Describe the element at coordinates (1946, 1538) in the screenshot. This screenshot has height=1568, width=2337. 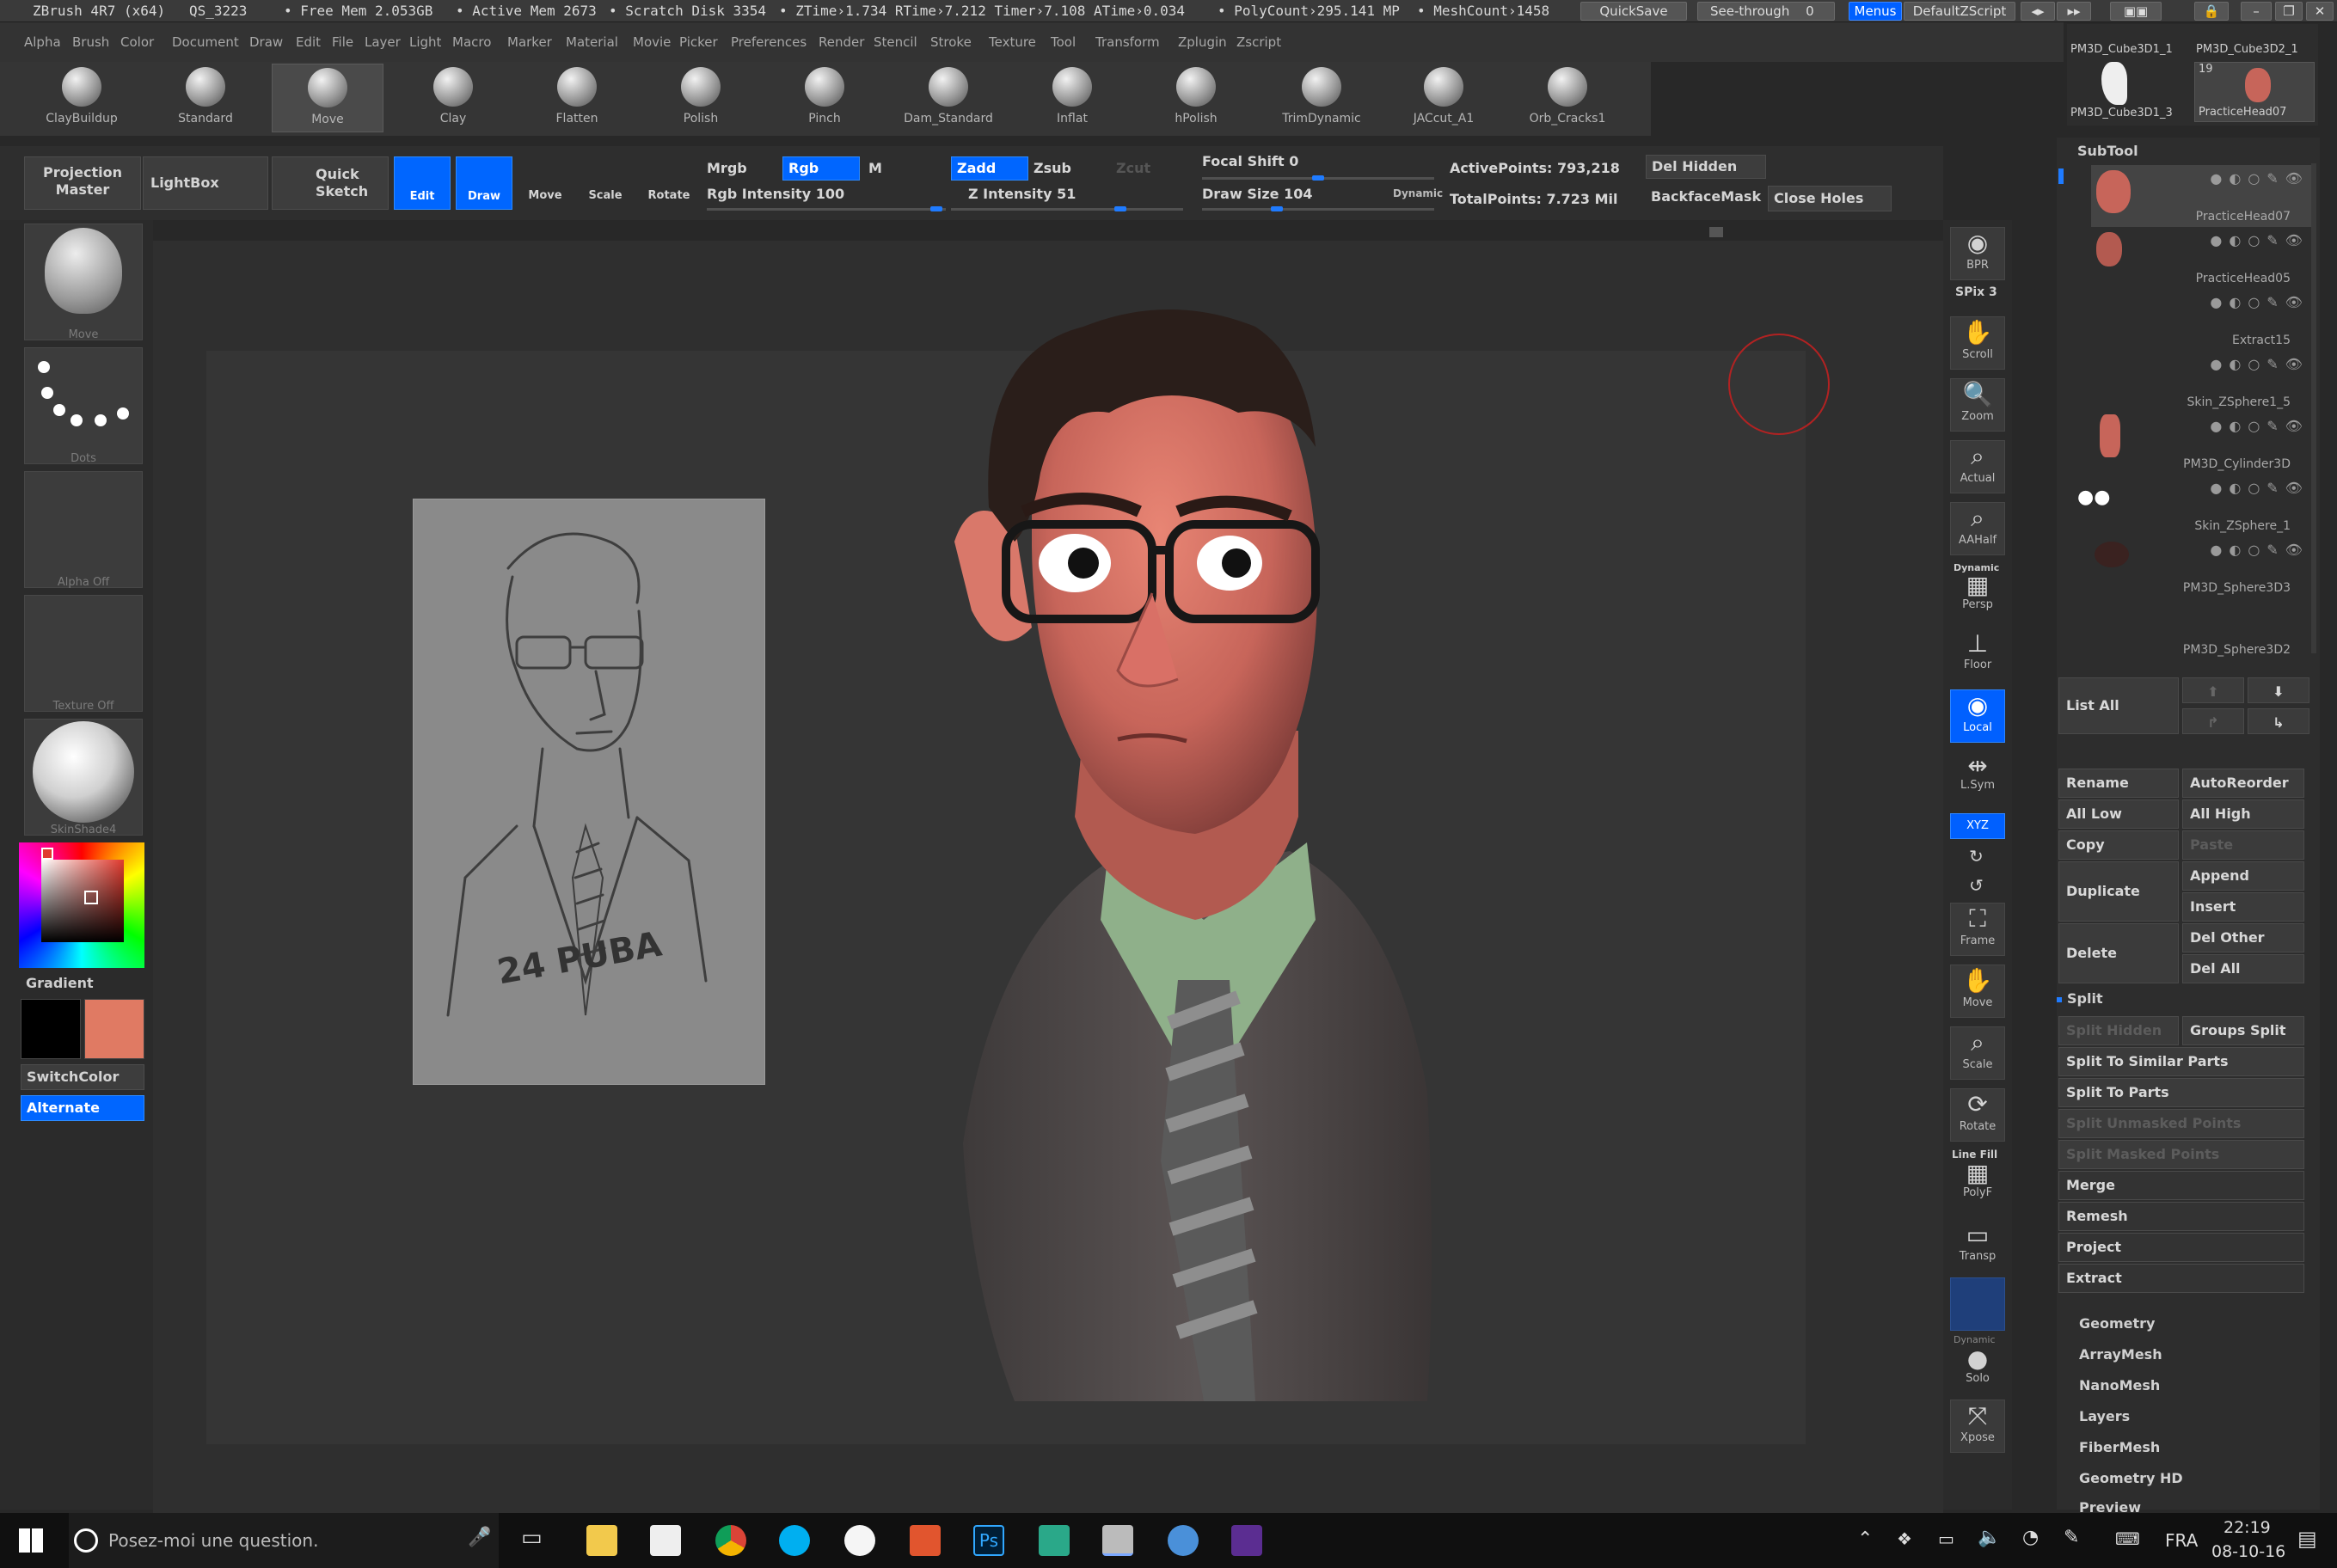
I see `battery-icon: ▭` at that location.